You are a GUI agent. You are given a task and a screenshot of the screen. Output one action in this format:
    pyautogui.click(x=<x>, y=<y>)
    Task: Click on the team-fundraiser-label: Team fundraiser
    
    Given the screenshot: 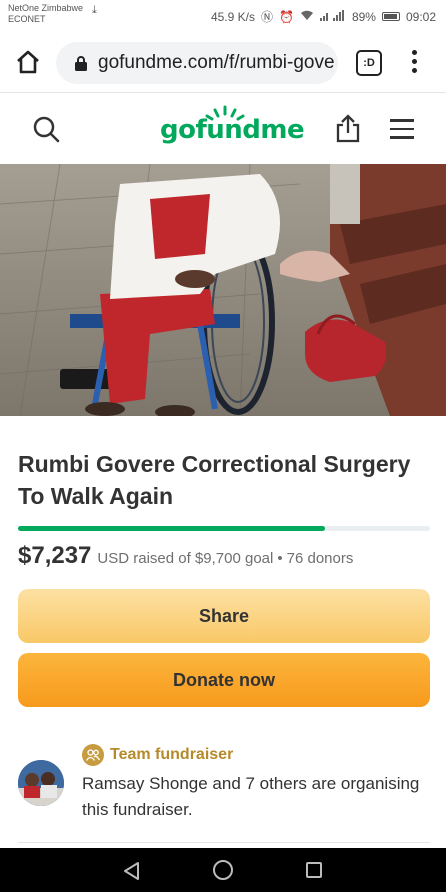 What is the action you would take?
    pyautogui.click(x=157, y=755)
    